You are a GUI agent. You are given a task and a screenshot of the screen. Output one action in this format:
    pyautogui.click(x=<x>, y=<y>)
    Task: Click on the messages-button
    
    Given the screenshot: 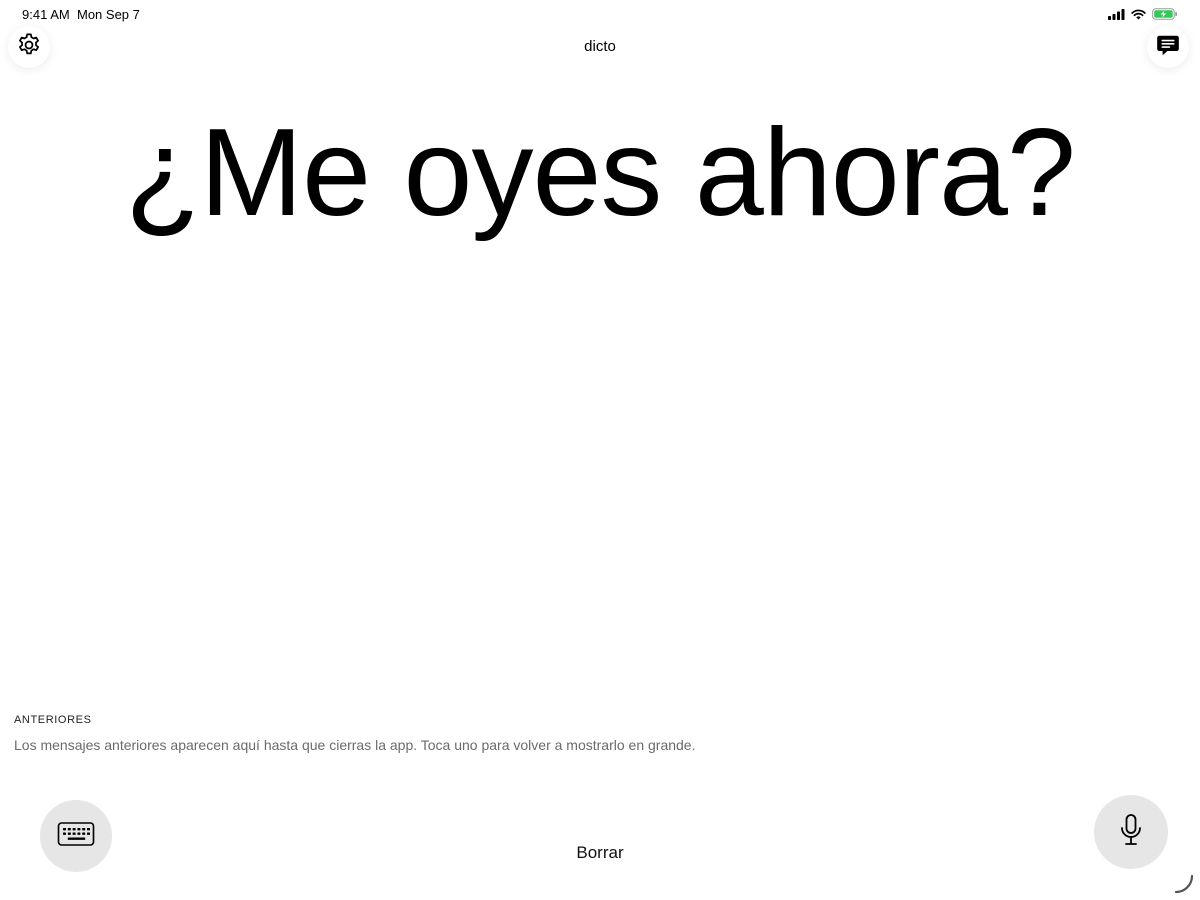 What is the action you would take?
    pyautogui.click(x=1168, y=47)
    